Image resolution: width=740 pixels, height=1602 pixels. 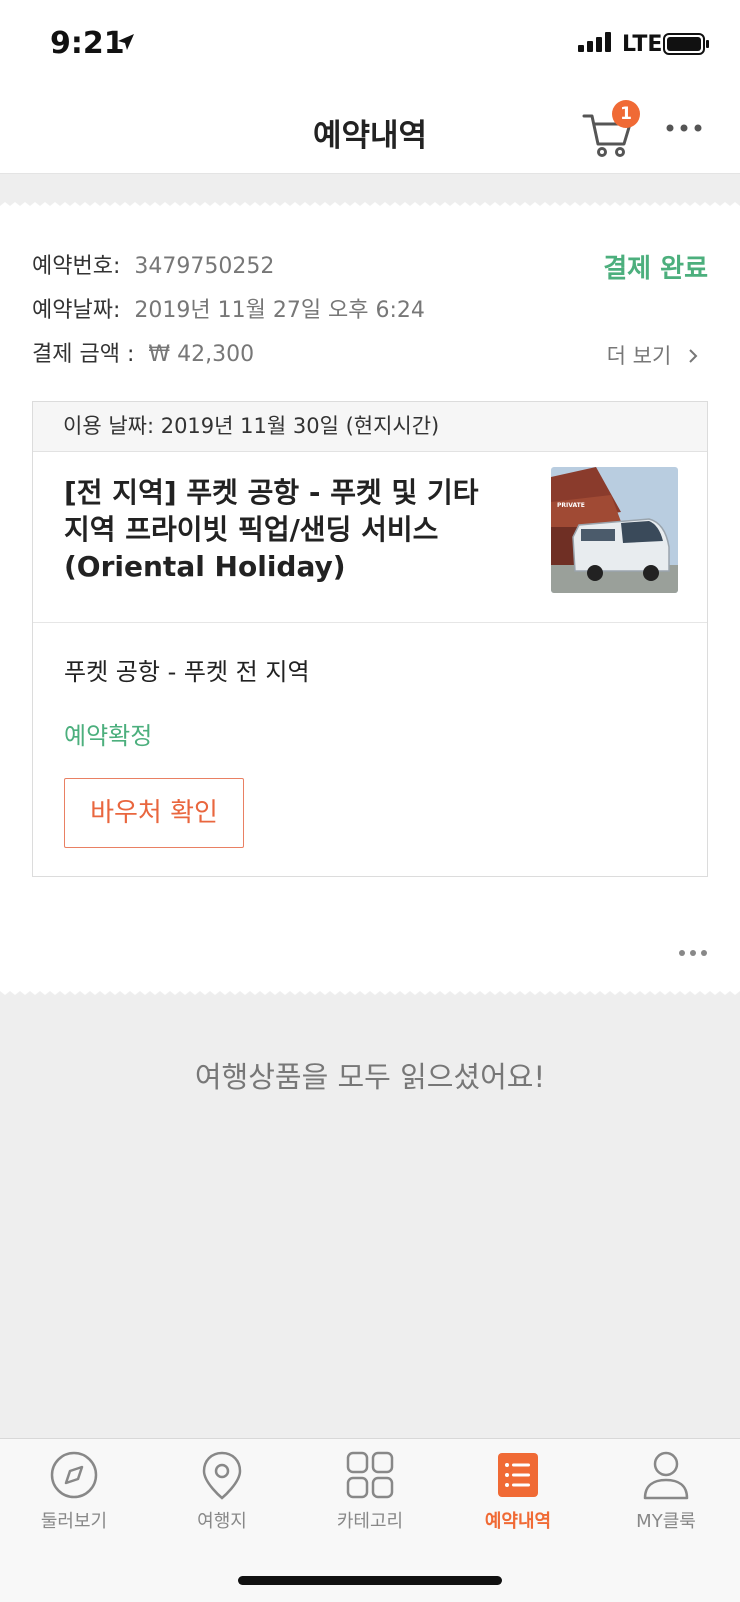 I want to click on home-indicator, so click(x=370, y=1580).